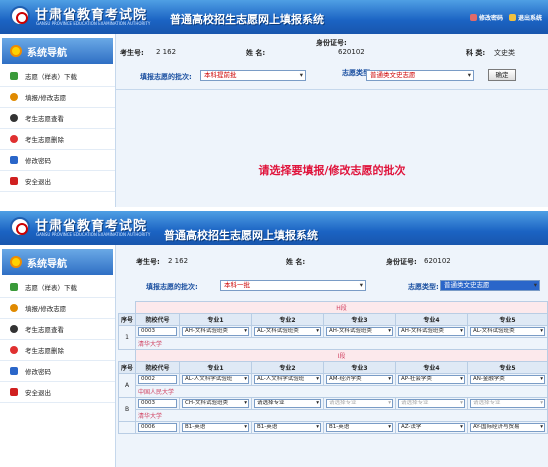  What do you see at coordinates (157, 427) in the screenshot?
I see `college-code-input: 0006` at bounding box center [157, 427].